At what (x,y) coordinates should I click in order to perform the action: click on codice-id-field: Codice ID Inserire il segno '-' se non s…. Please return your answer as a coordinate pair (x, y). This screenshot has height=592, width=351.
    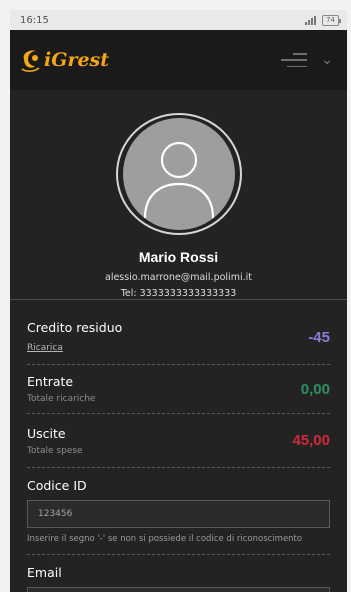
    Looking at the image, I should click on (178, 516).